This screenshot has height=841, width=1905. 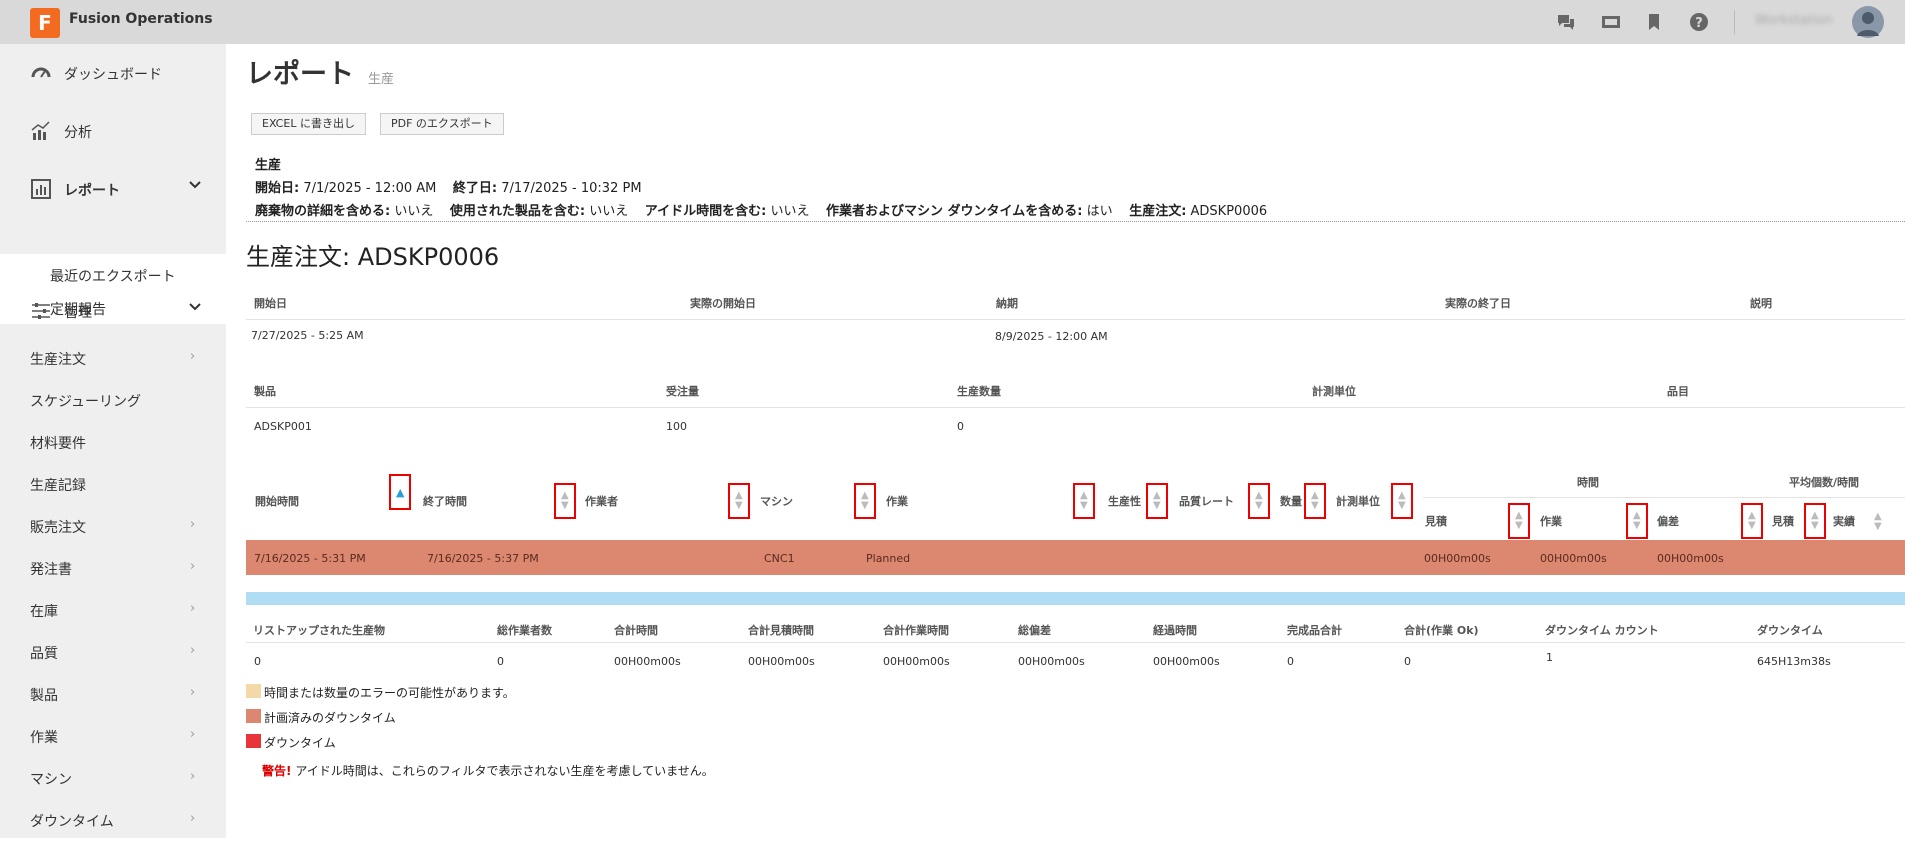 I want to click on table2-header-produced-qty: 生産数量, so click(x=979, y=391).